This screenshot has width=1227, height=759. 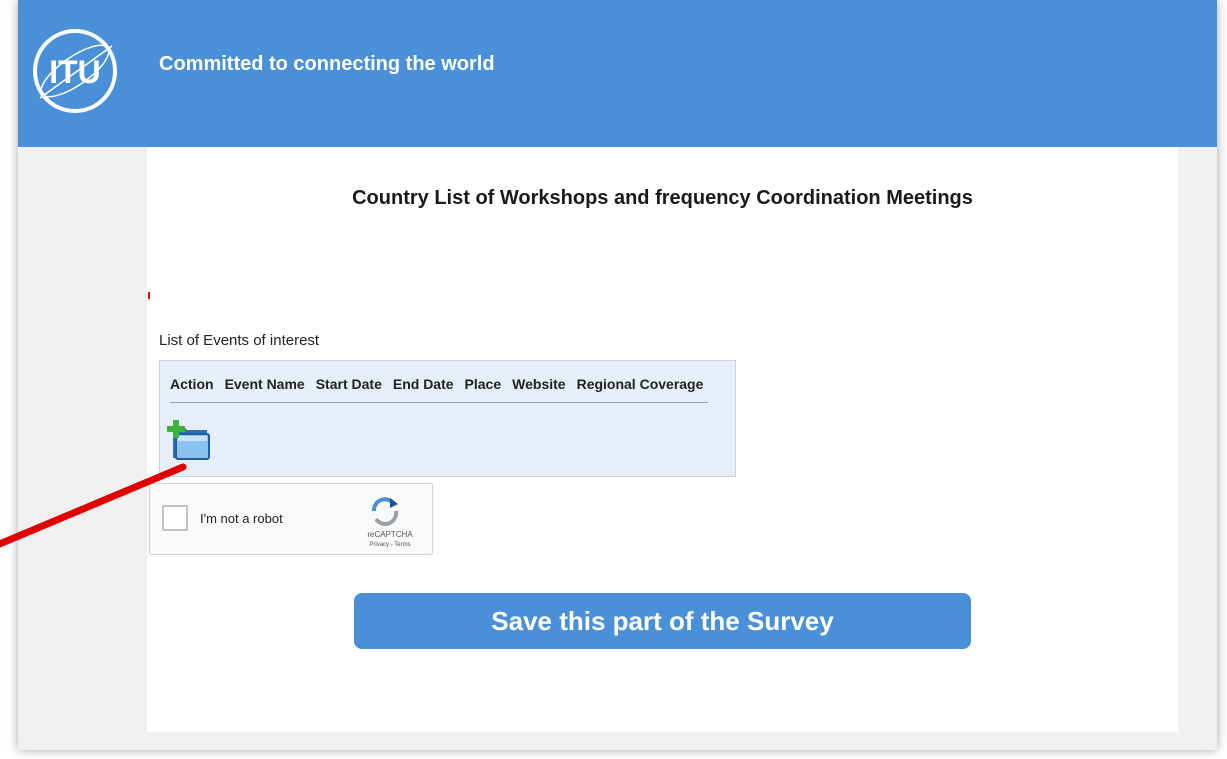 I want to click on logo-text: ITU, so click(x=75, y=72).